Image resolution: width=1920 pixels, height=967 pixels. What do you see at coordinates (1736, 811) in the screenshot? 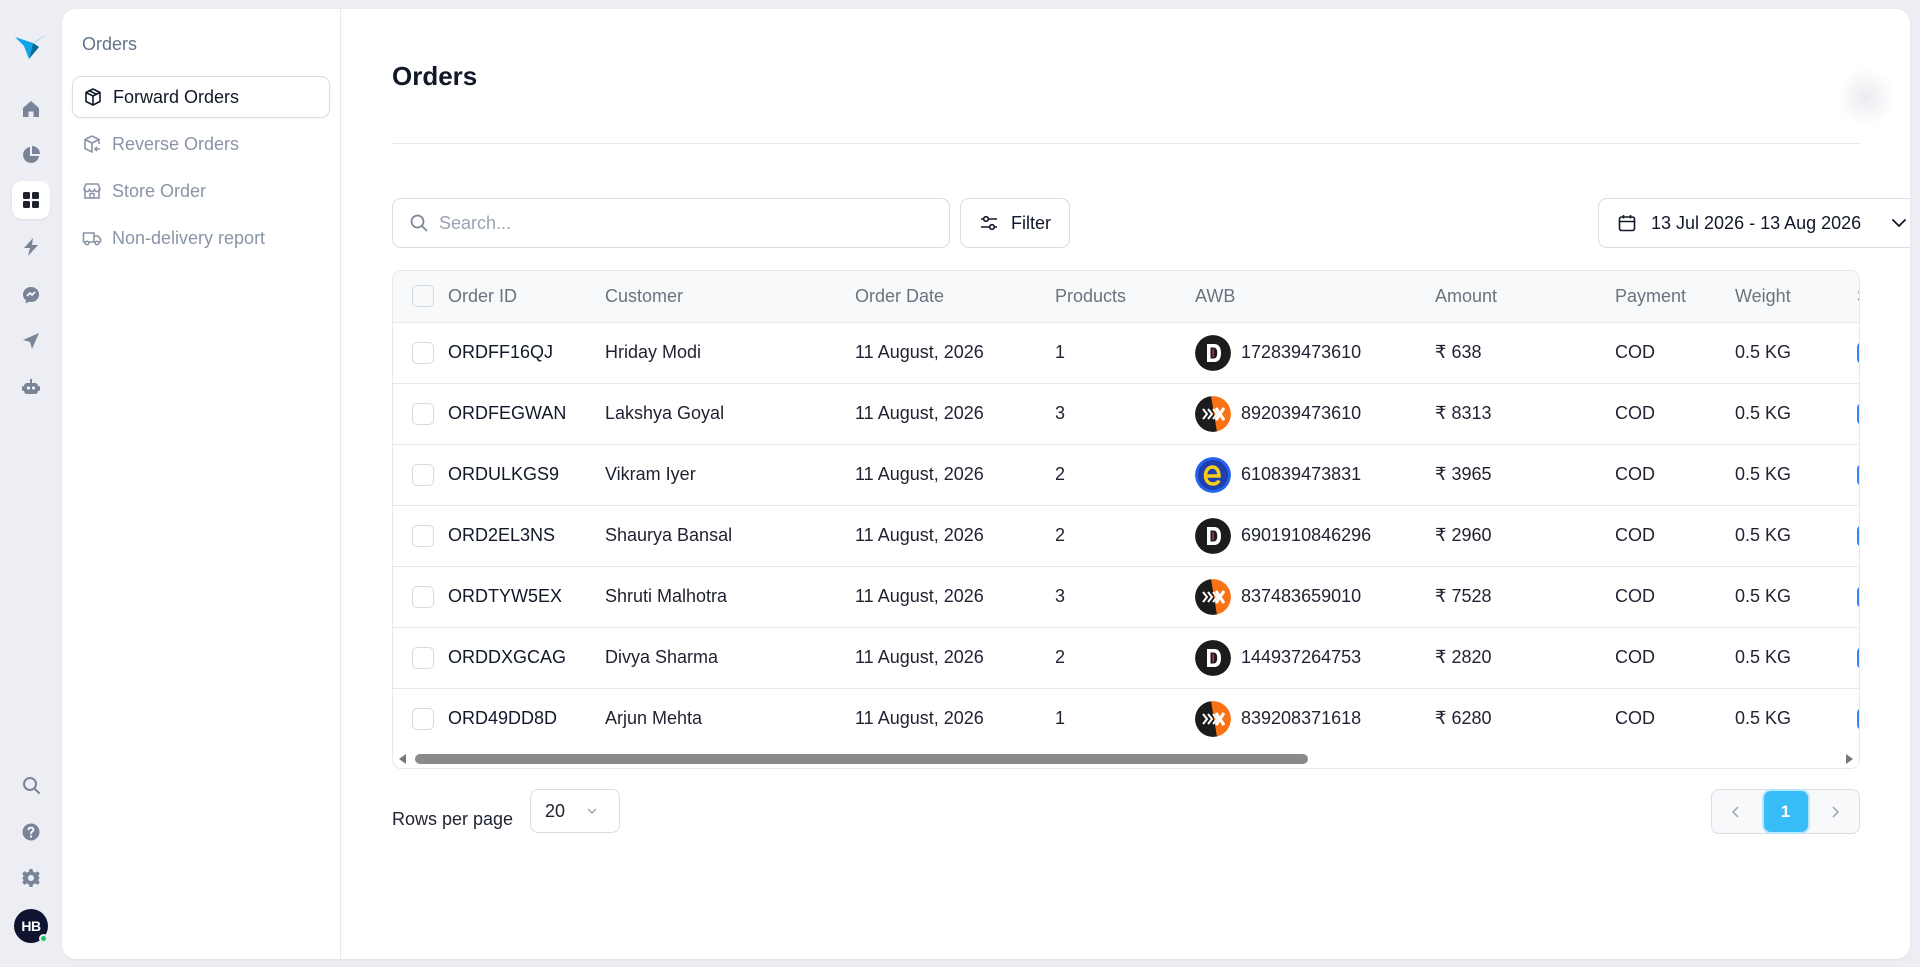
I see `previous-page-button` at bounding box center [1736, 811].